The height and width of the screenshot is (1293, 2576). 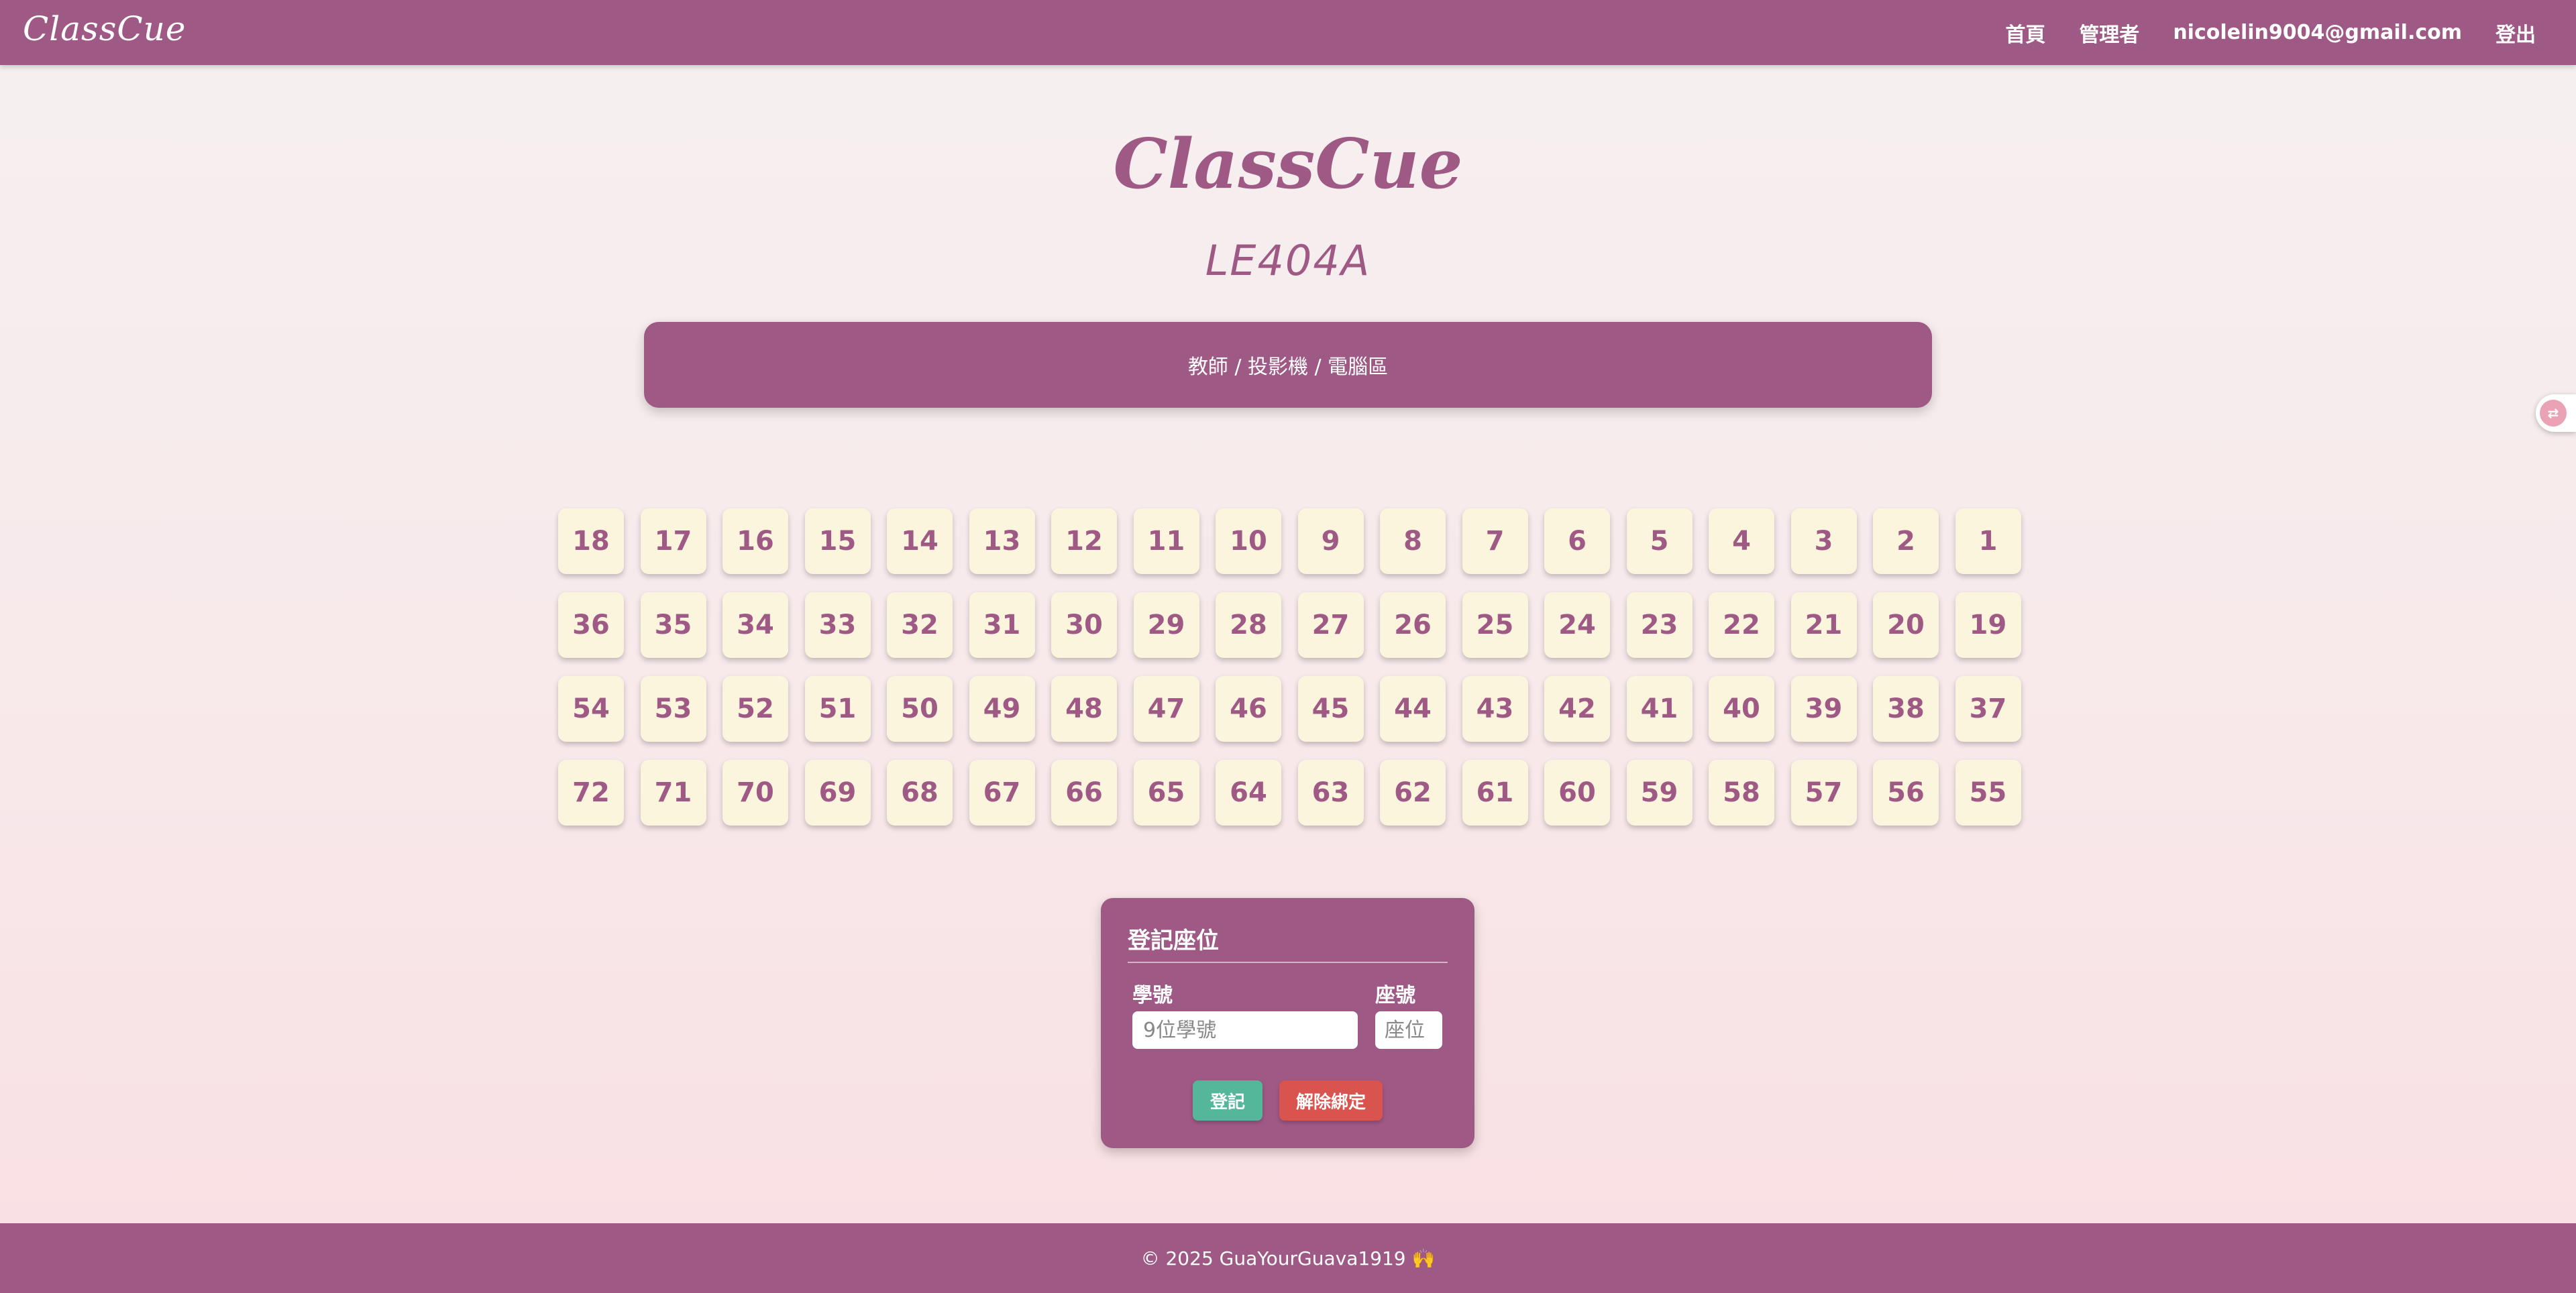 What do you see at coordinates (1906, 625) in the screenshot?
I see `seat-20: 20` at bounding box center [1906, 625].